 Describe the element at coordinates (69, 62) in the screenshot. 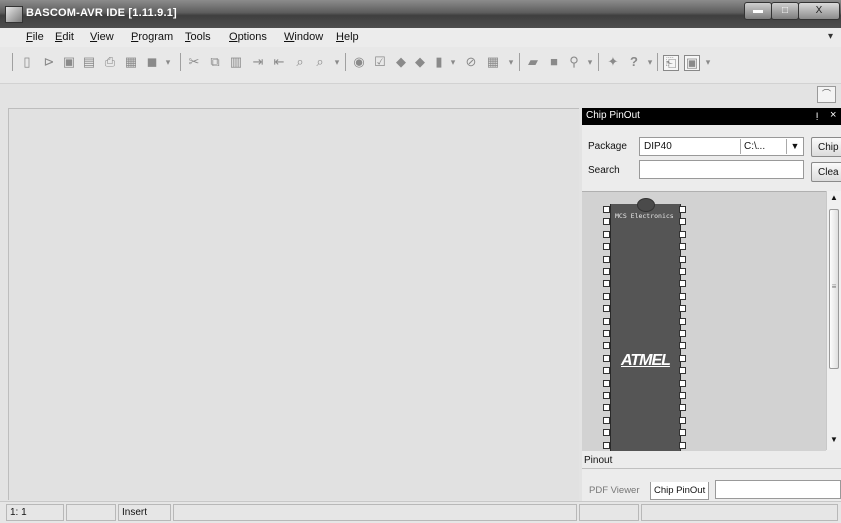

I see `save-file-icon: ▣` at that location.